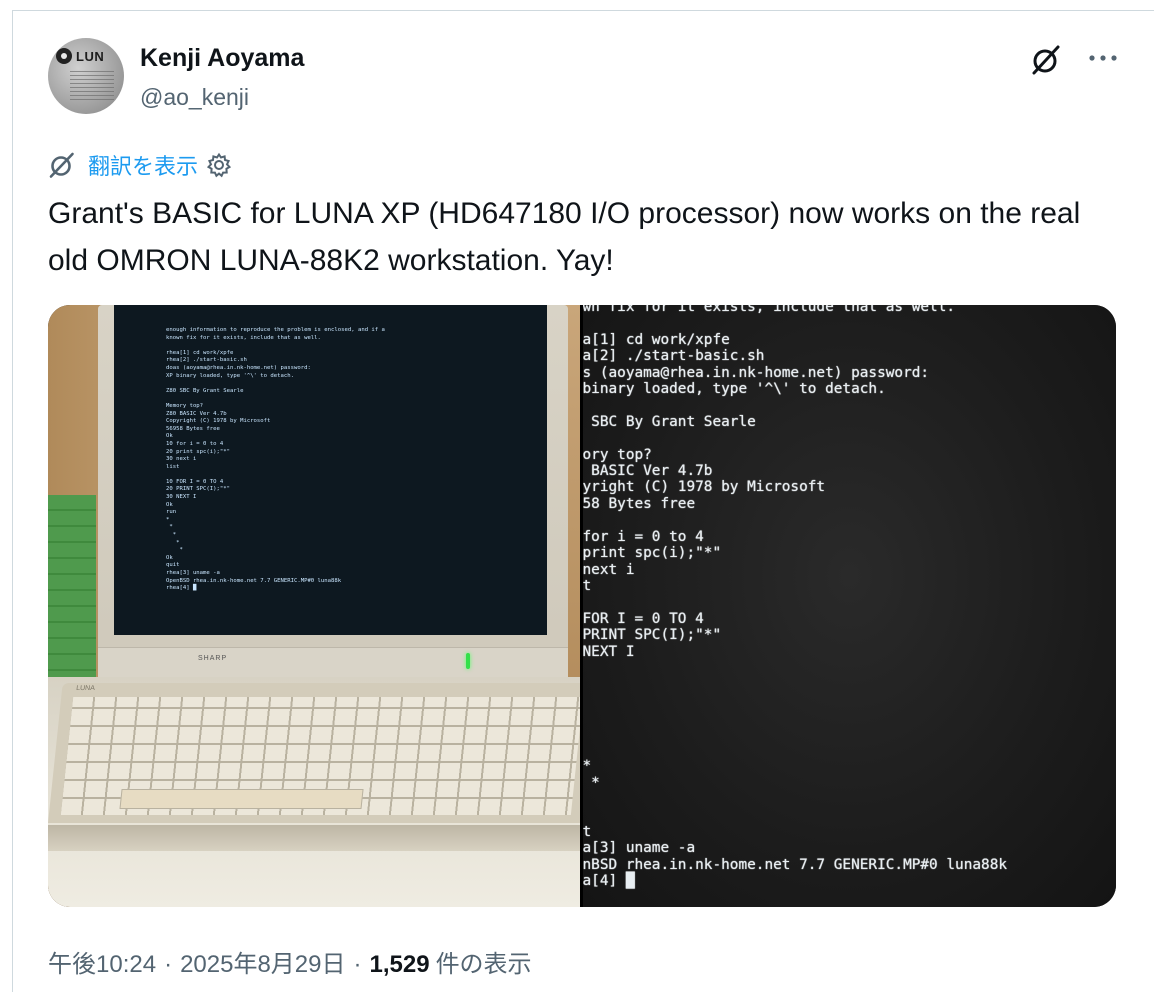 Image resolution: width=1154 pixels, height=992 pixels. Describe the element at coordinates (483, 964) in the screenshot. I see `view-label: 件の表示` at that location.